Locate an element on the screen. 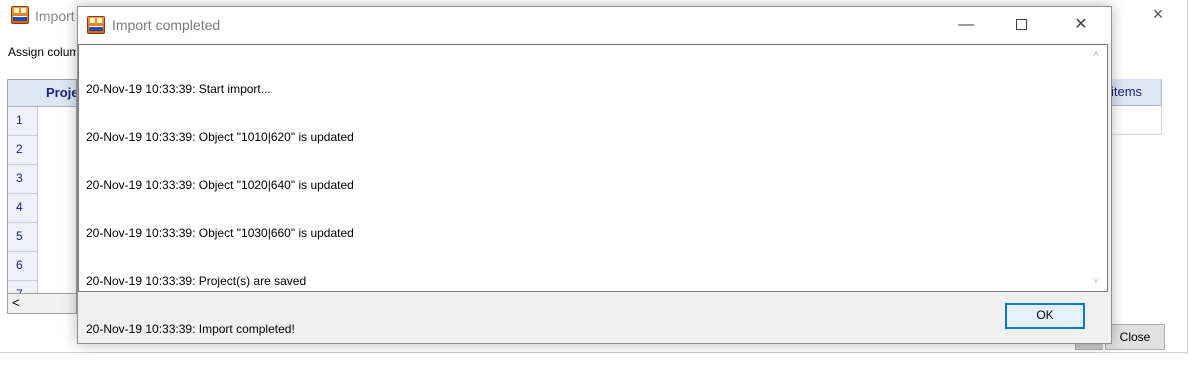 The height and width of the screenshot is (369, 1190). scroll-down-icon: ˅ is located at coordinates (1096, 281).